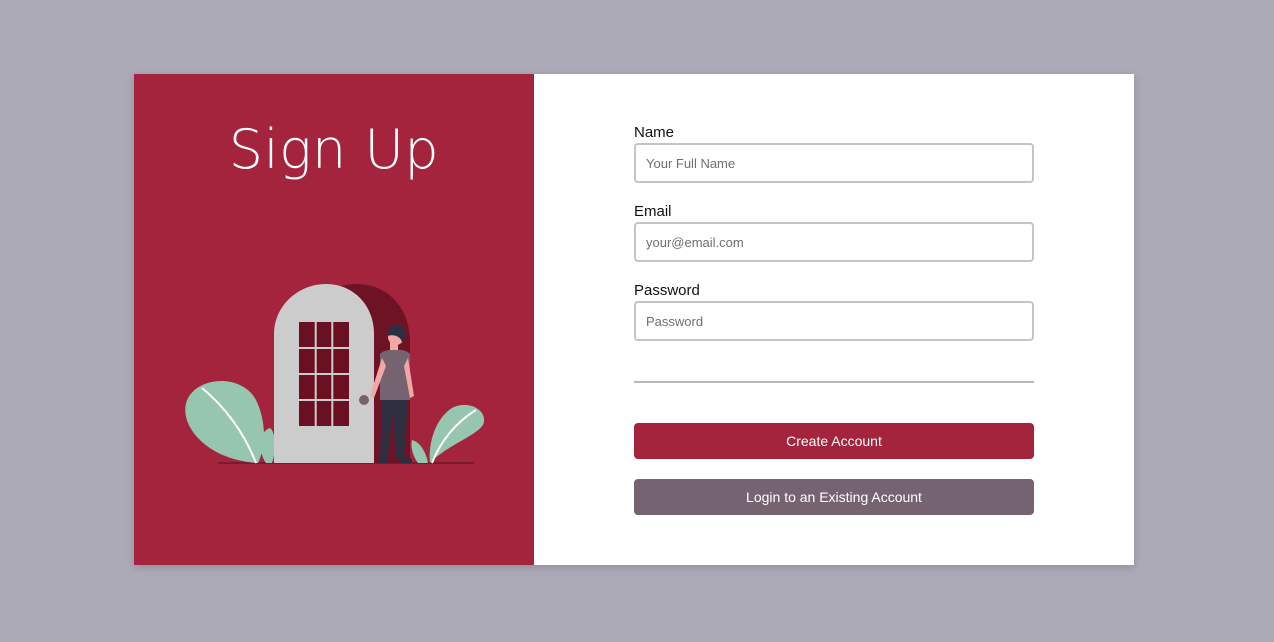  Describe the element at coordinates (834, 382) in the screenshot. I see `form-divider` at that location.